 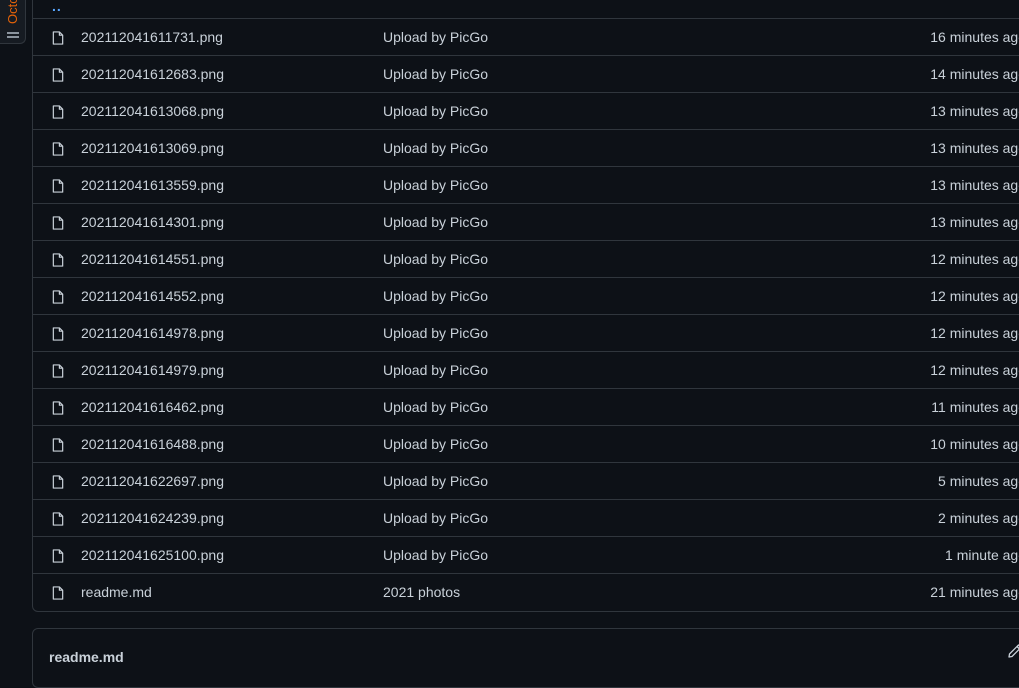 I want to click on commit-age: 16 minutes ago, so click(x=974, y=37).